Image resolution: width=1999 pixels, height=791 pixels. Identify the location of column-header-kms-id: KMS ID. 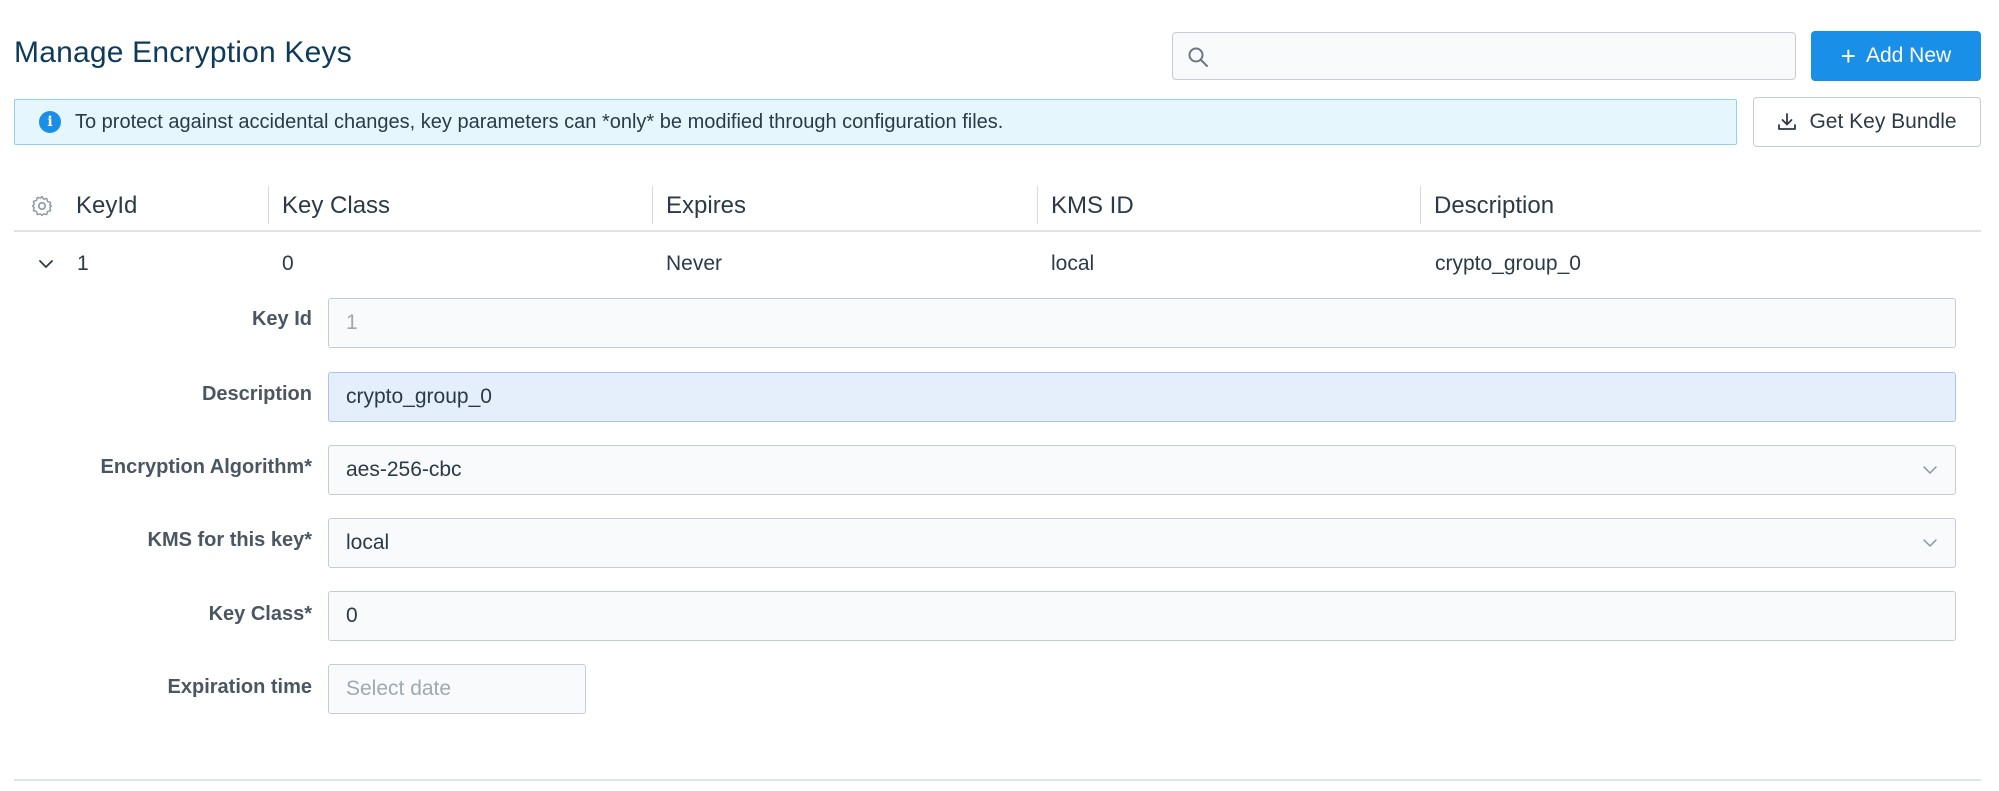
(1092, 206).